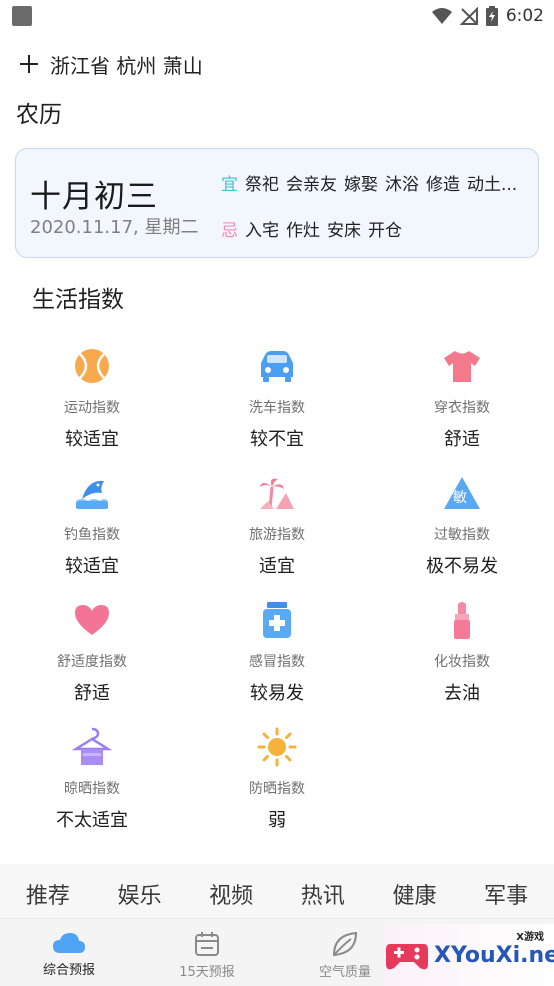 This screenshot has width=554, height=986. What do you see at coordinates (39, 115) in the screenshot?
I see `lunar-section-title: 农历` at bounding box center [39, 115].